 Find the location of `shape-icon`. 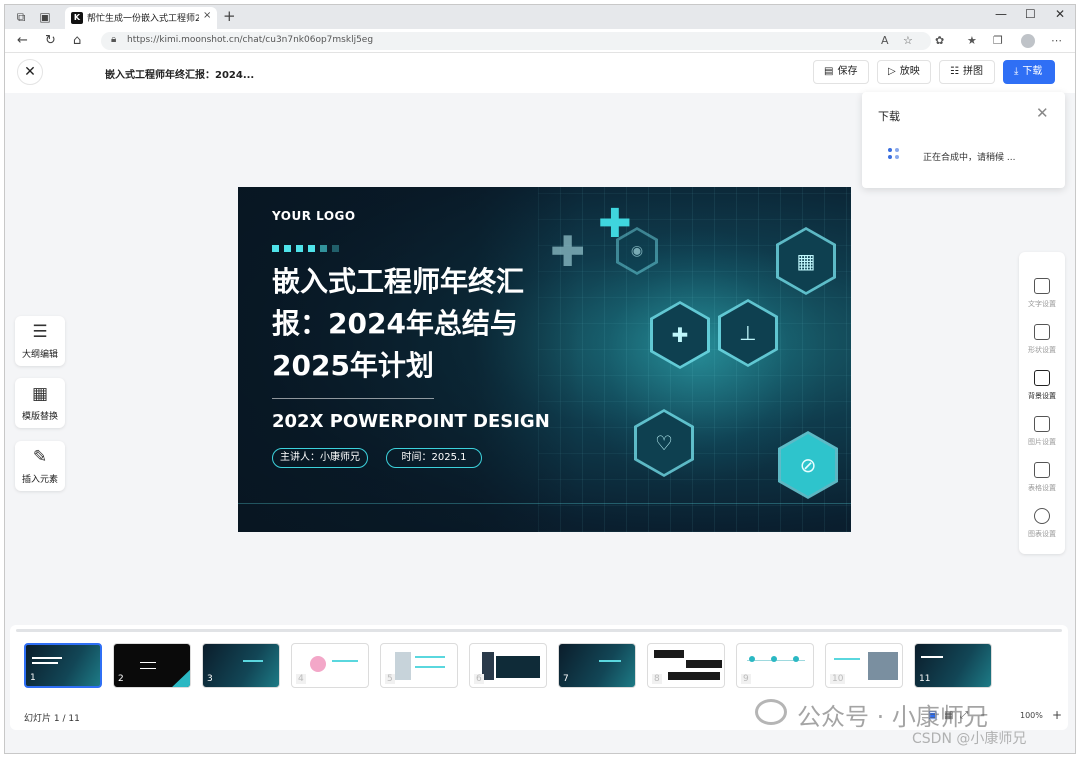

shape-icon is located at coordinates (1042, 332).